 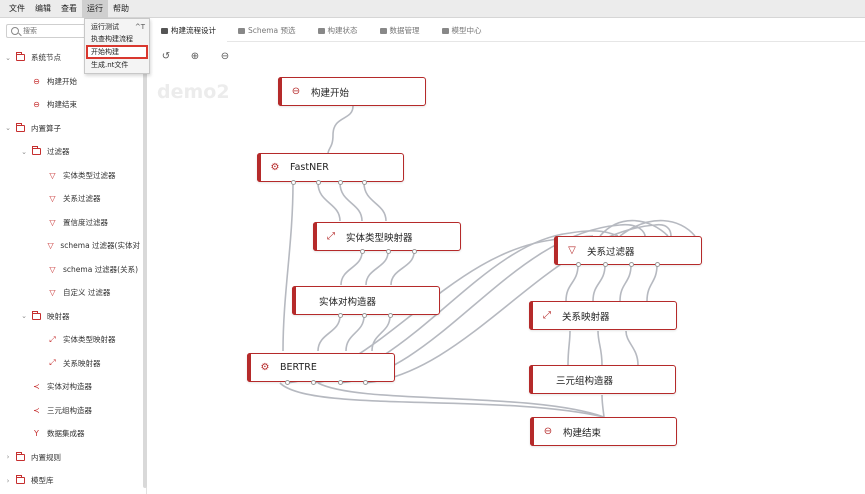 I want to click on tree-item: ⌄ 内置算子, so click(x=70, y=129).